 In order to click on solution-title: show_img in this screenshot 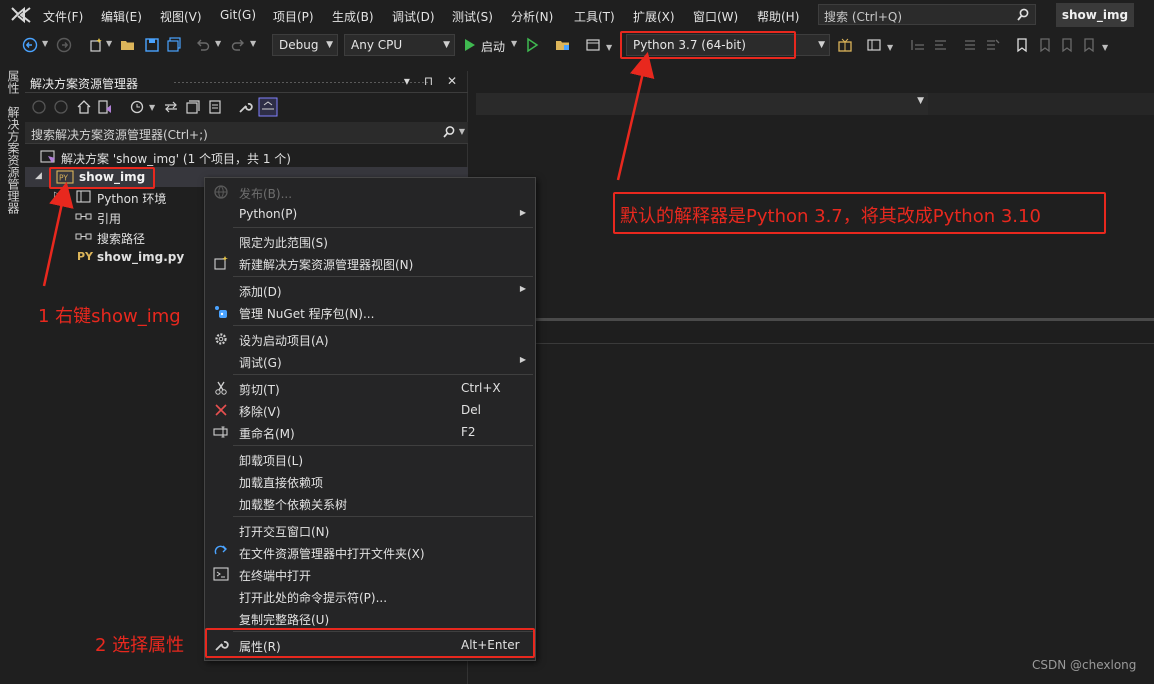, I will do `click(1095, 15)`.